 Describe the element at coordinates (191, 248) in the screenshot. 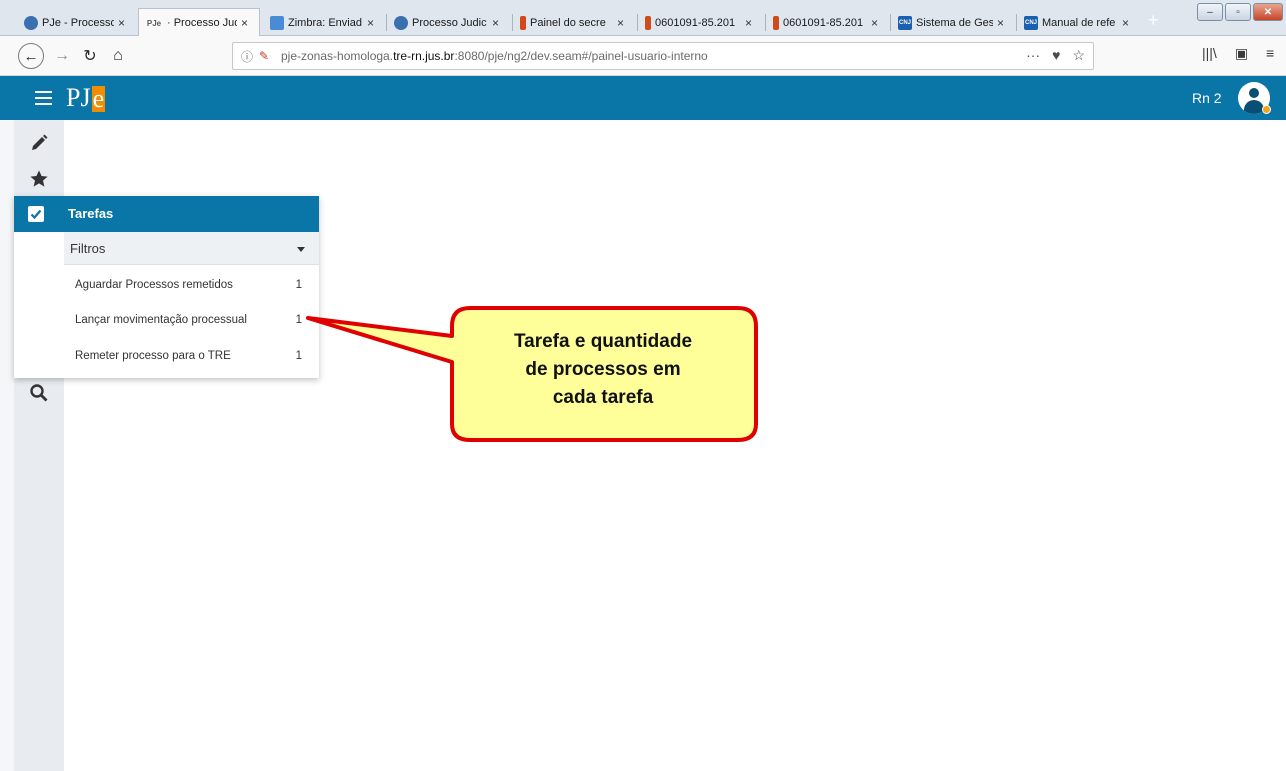

I see `filters-dropdown: Filtros` at that location.